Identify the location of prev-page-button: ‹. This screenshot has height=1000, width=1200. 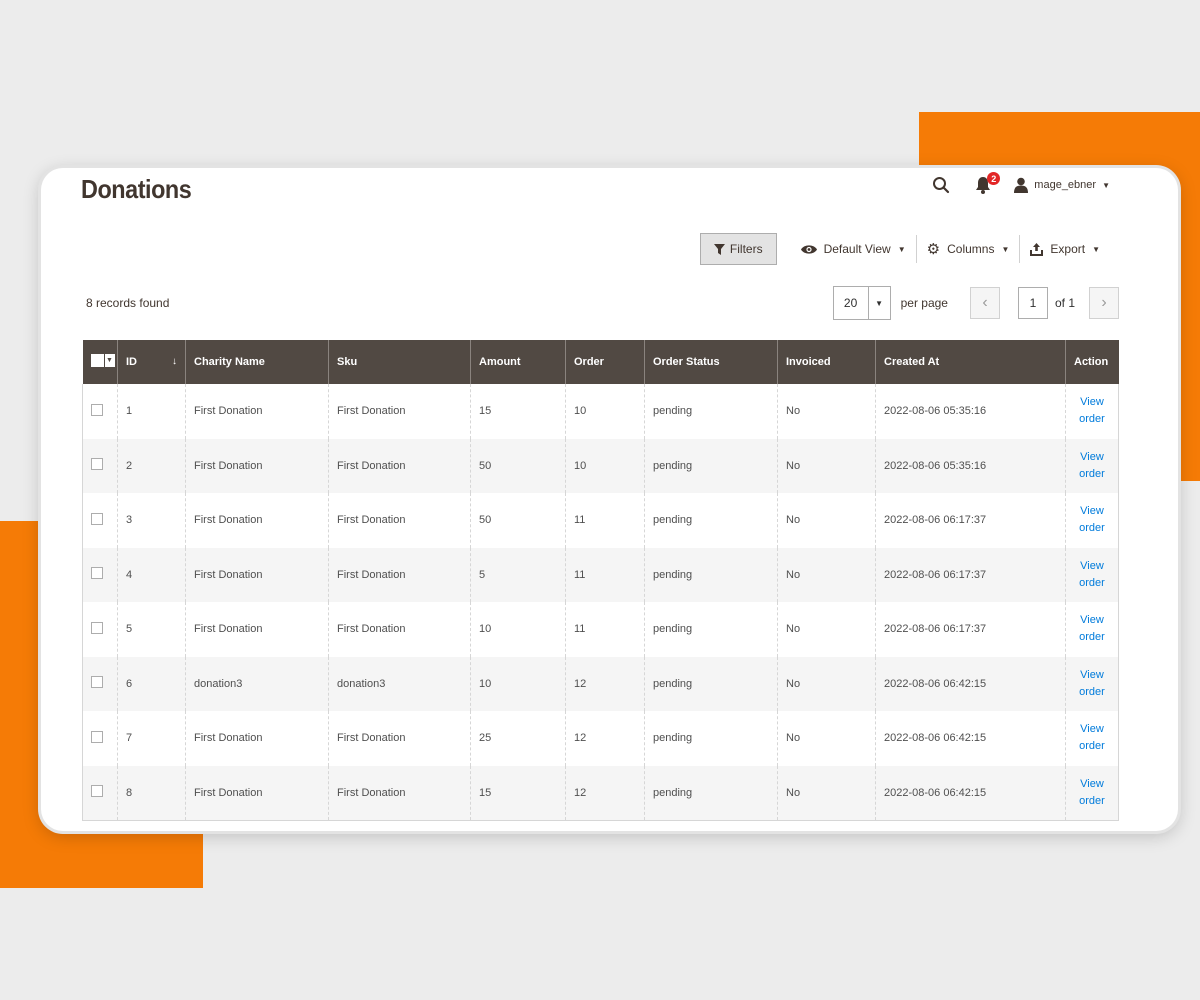
(984, 303).